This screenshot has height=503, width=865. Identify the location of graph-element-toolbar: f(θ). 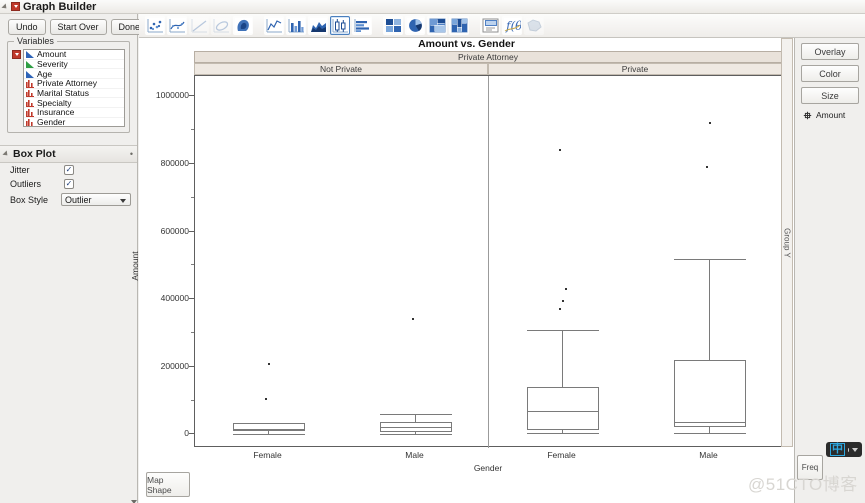
(502, 26).